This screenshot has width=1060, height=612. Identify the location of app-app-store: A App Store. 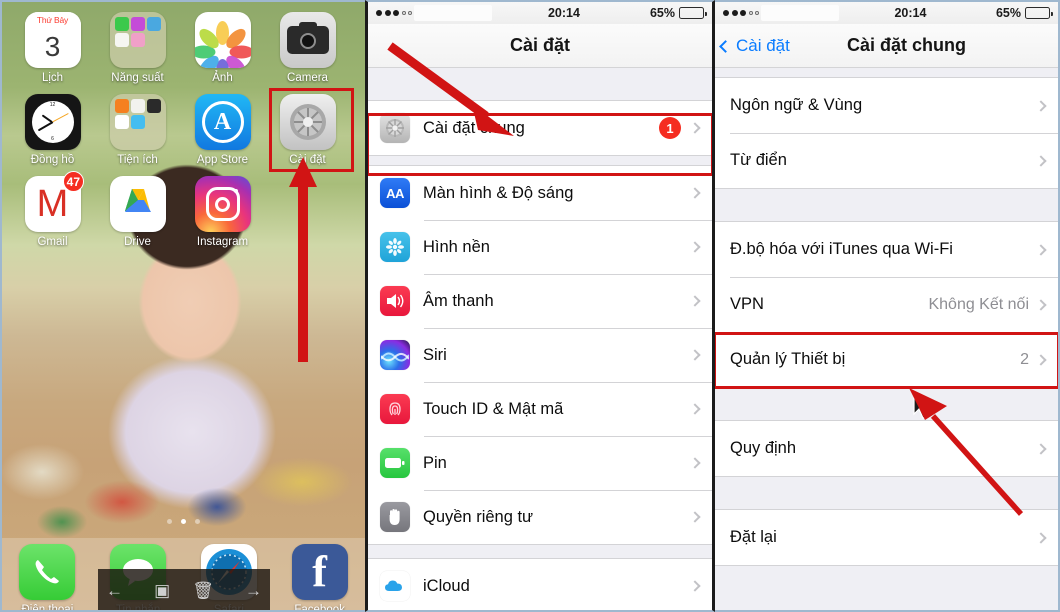
(222, 127).